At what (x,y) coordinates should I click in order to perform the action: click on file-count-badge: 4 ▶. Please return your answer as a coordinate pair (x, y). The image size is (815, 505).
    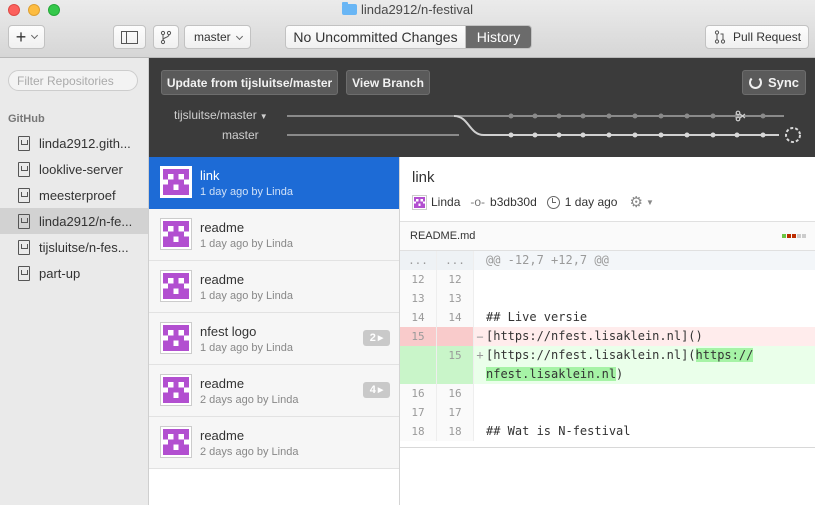
    Looking at the image, I should click on (376, 390).